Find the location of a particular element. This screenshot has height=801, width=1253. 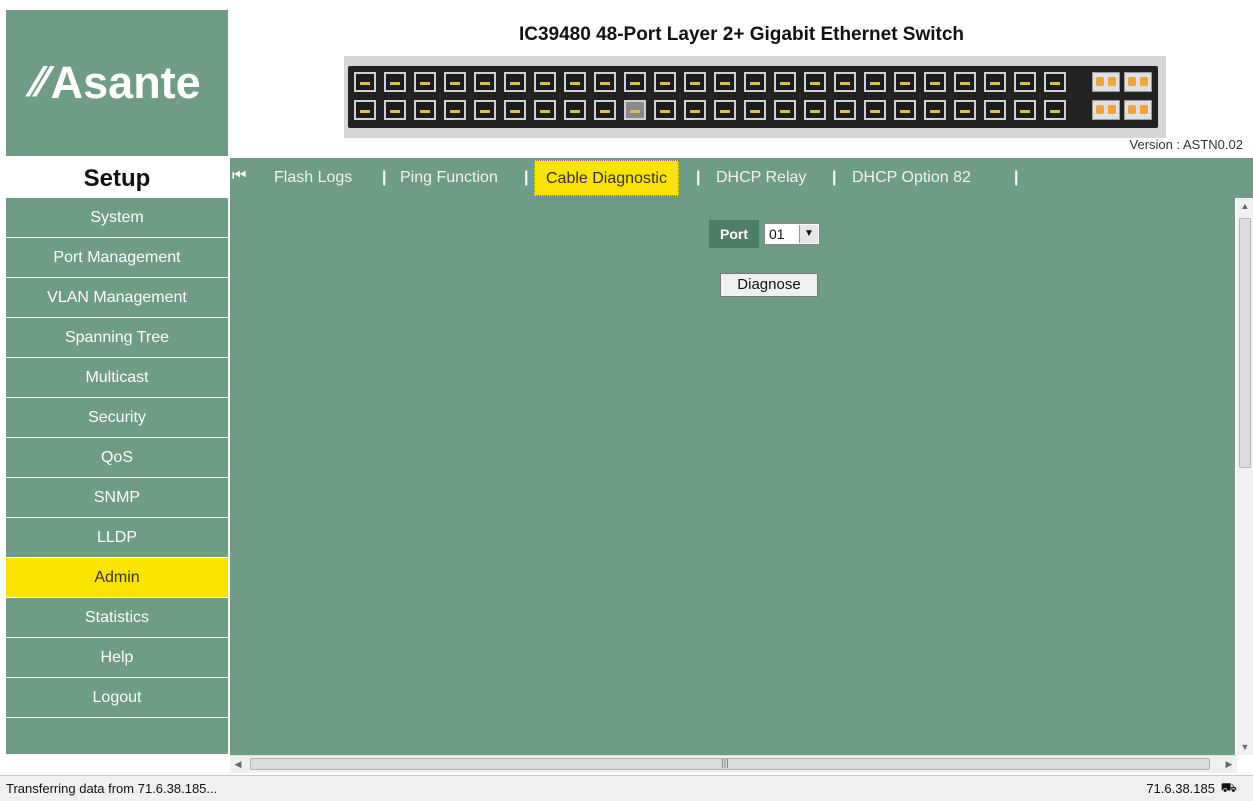

port-select-value: 01 is located at coordinates (777, 234).